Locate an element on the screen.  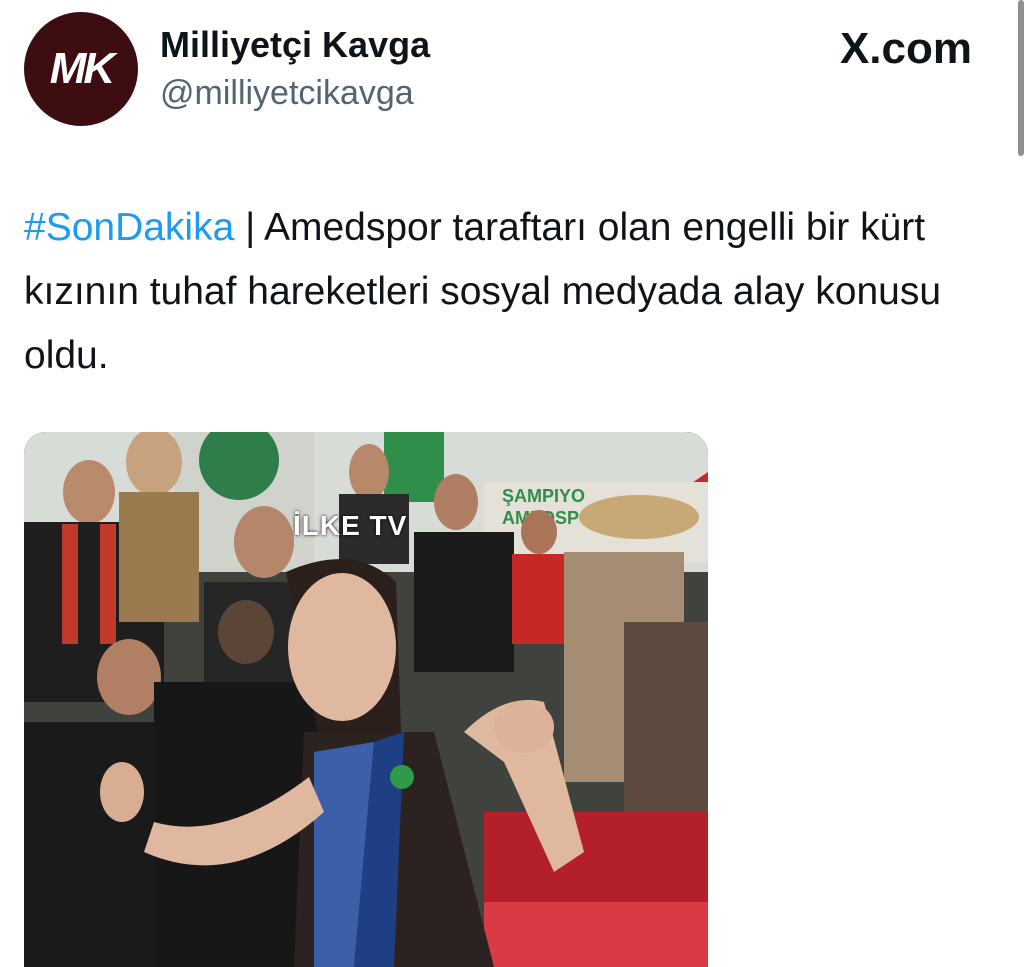
author-display-name: Milliyetçi Kavga is located at coordinates (295, 45).